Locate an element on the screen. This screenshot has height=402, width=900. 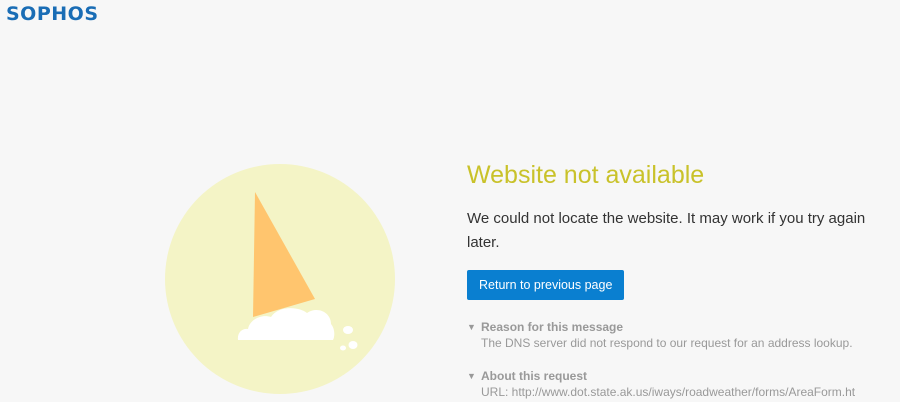
return-to-previous-page-button: Return to previous page is located at coordinates (546, 285).